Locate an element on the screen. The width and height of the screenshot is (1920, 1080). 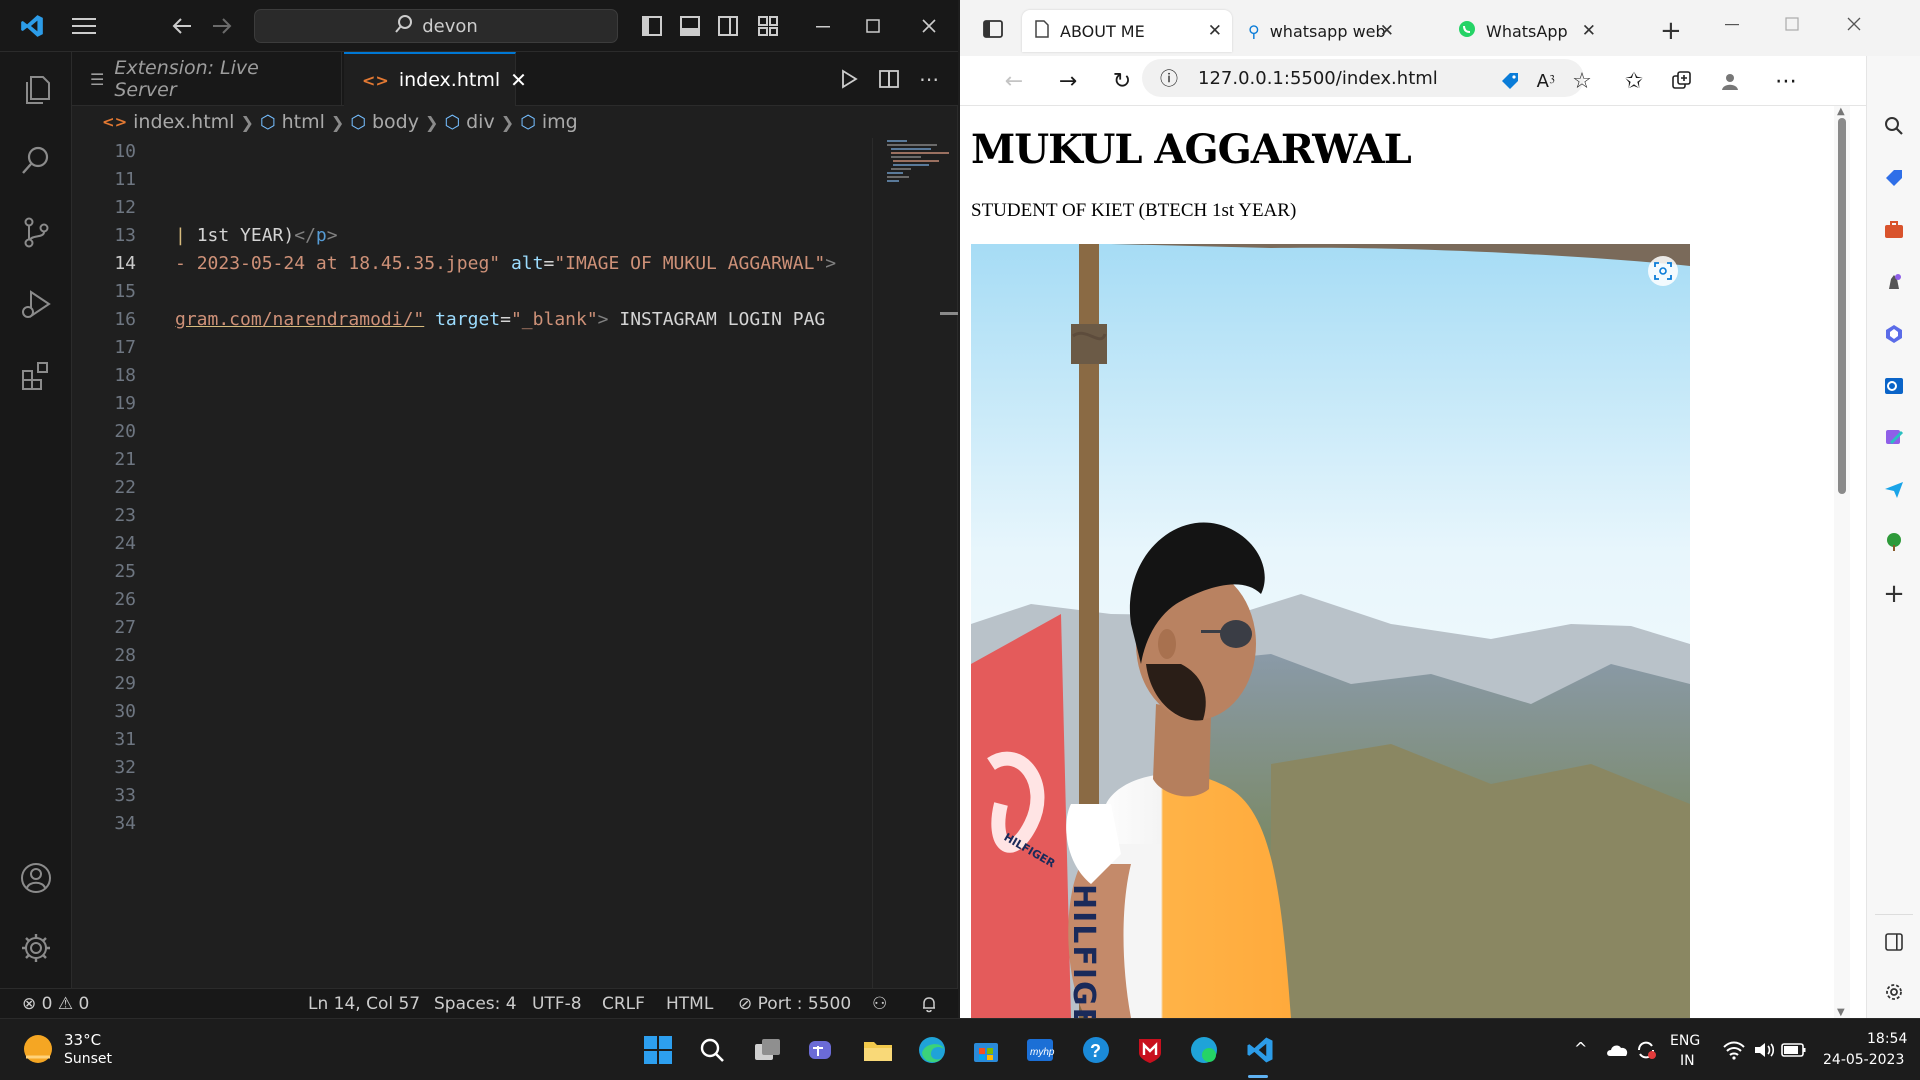
sidebar-settings-gear-icon is located at coordinates (1894, 992).